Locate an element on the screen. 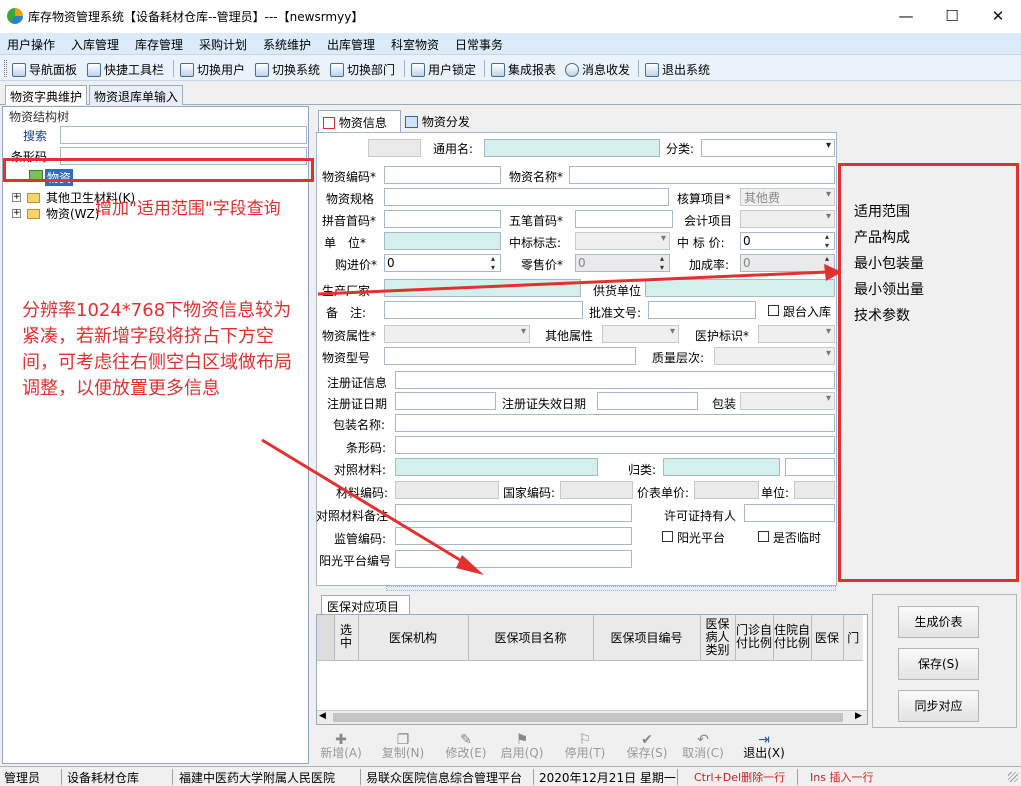  arrow-to-new-fields is located at coordinates (573, 283).